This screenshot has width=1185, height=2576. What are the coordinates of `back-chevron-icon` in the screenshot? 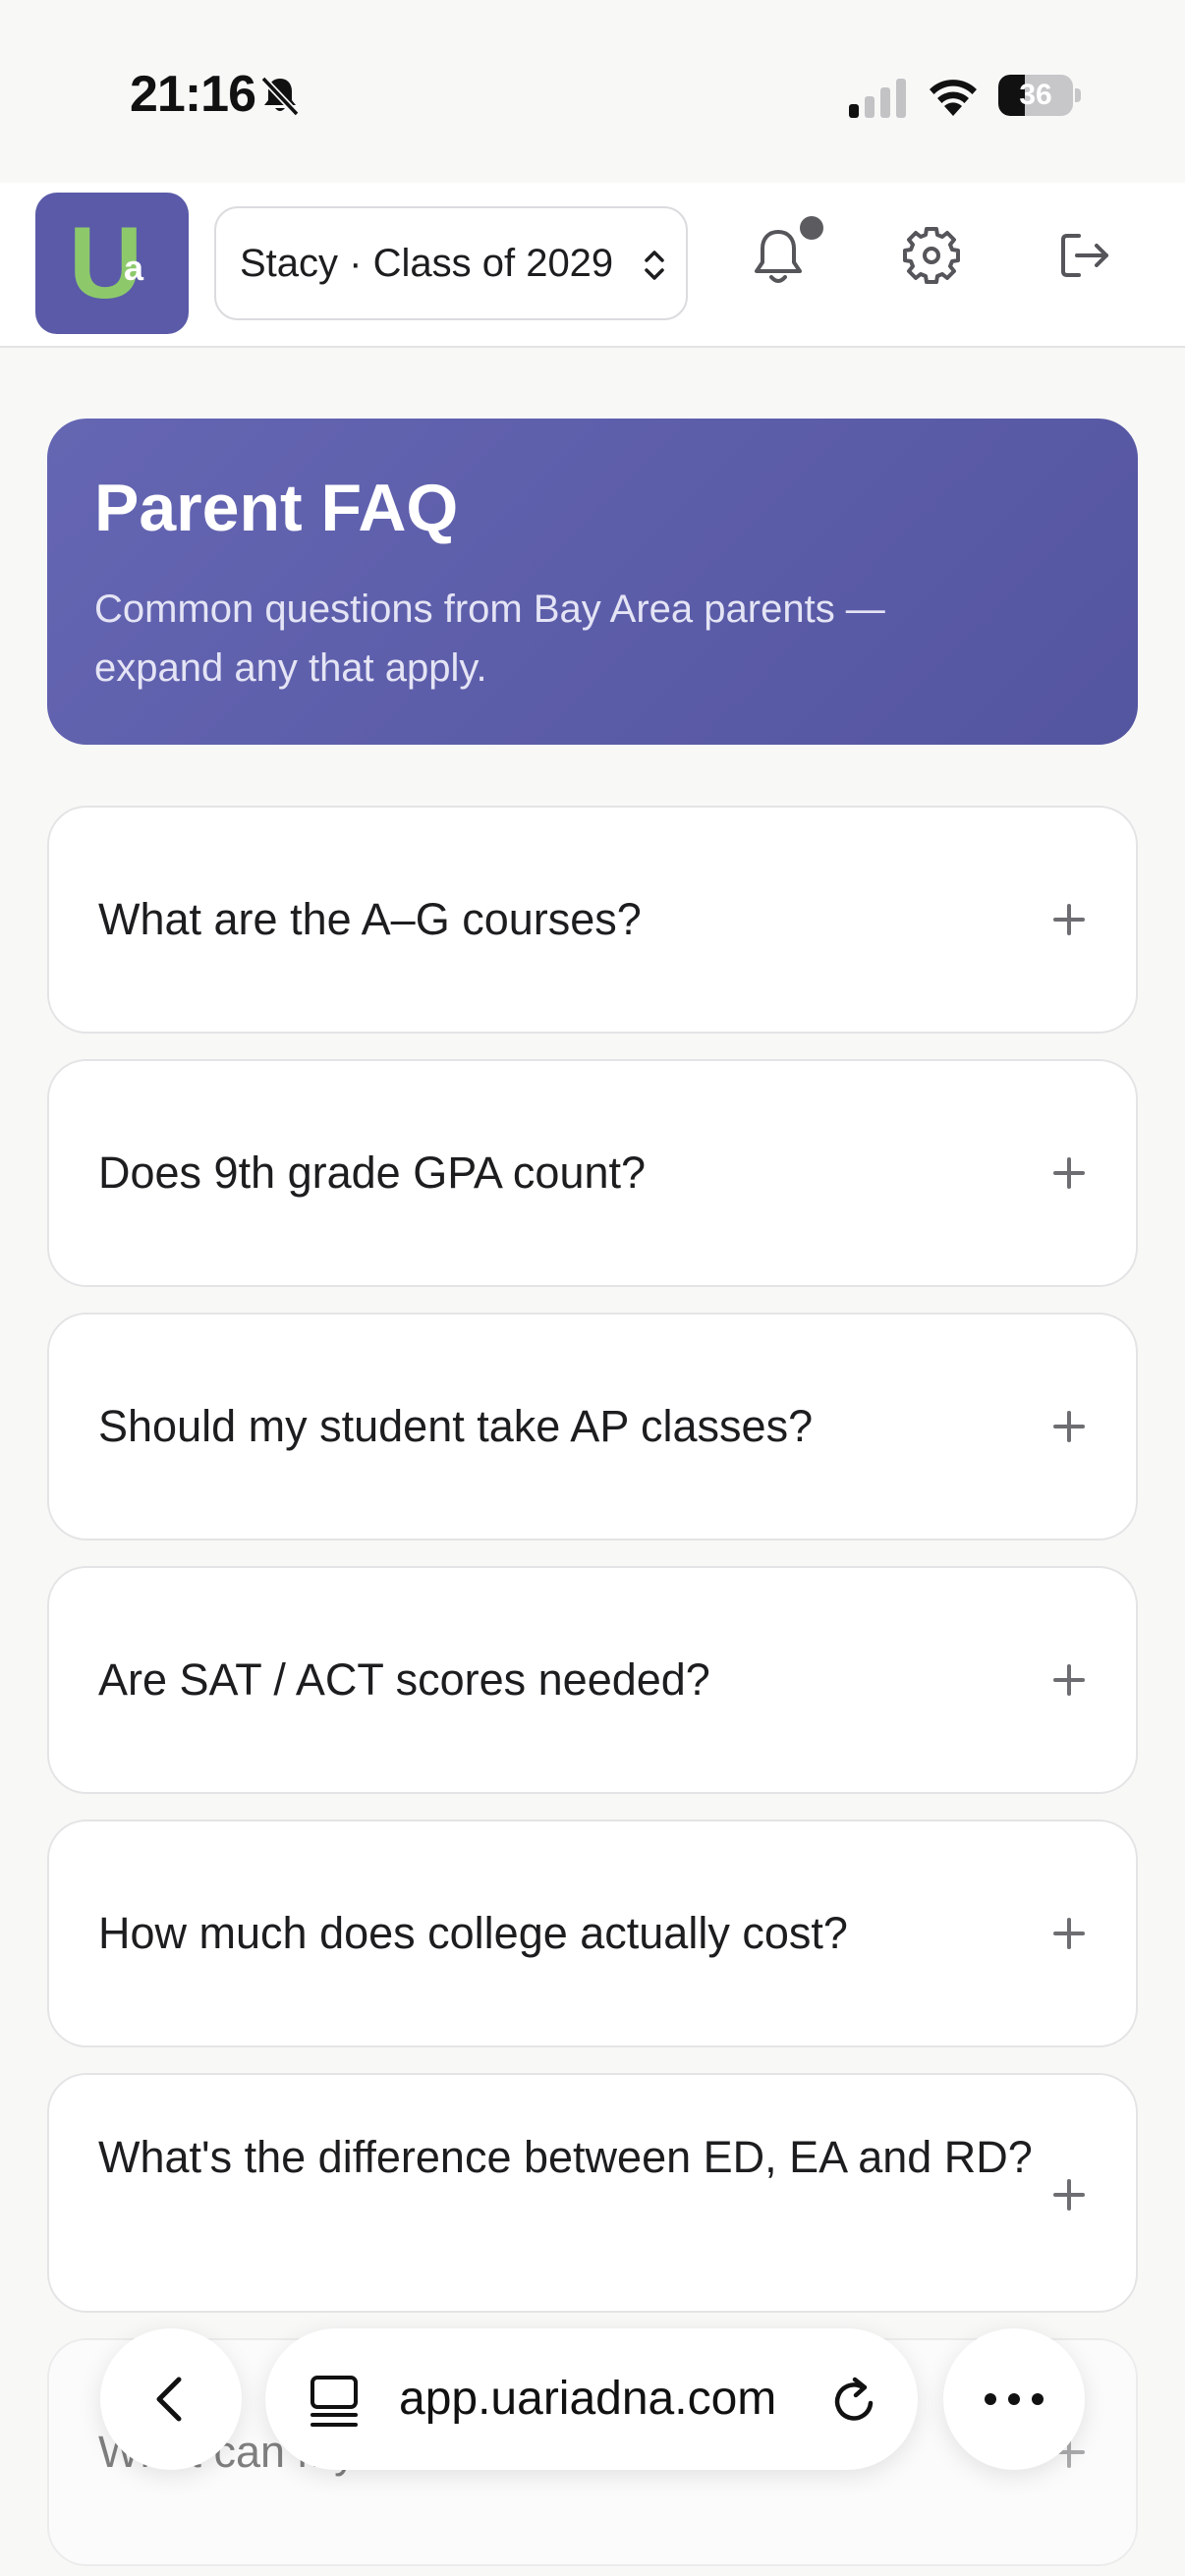 It's located at (169, 2399).